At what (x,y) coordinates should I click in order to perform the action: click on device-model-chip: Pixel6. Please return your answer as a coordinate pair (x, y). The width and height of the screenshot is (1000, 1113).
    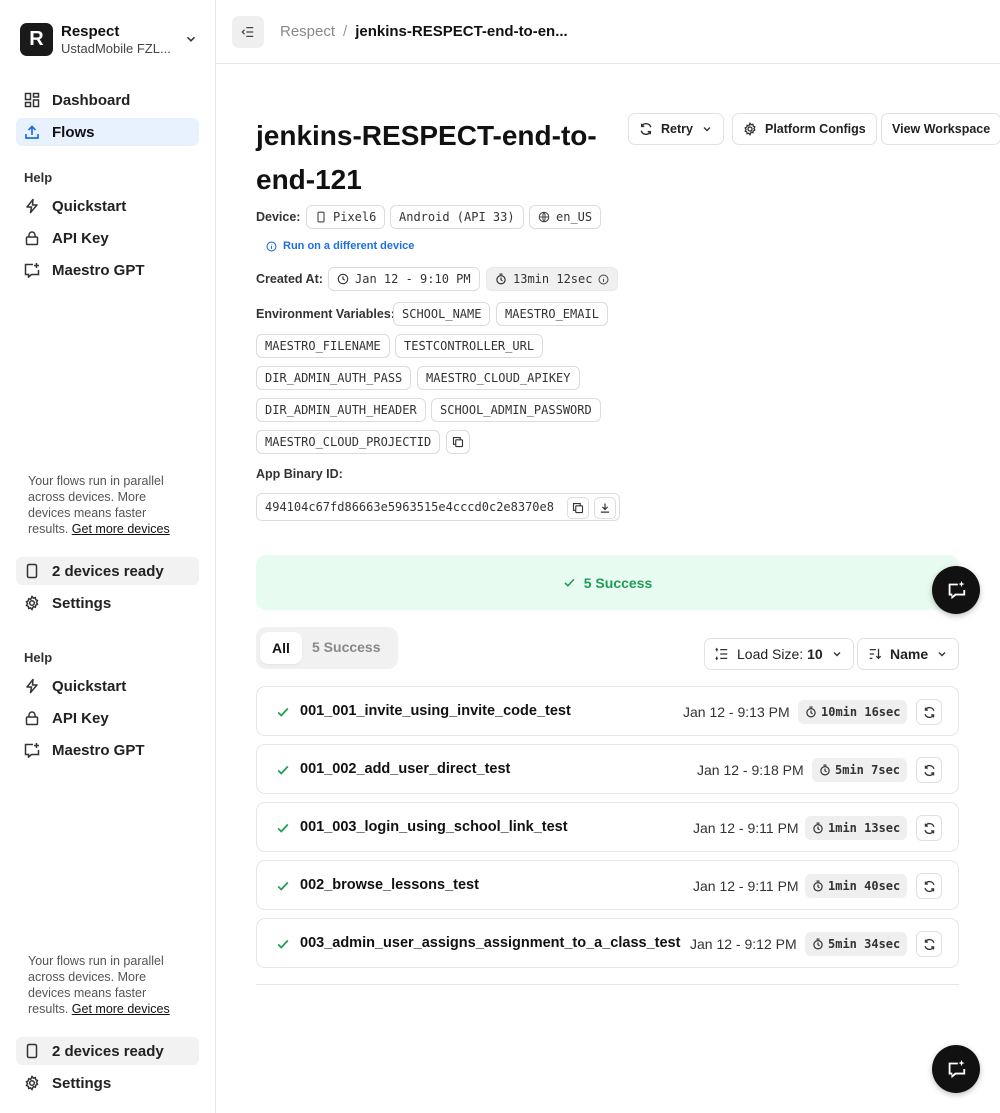
    Looking at the image, I should click on (346, 217).